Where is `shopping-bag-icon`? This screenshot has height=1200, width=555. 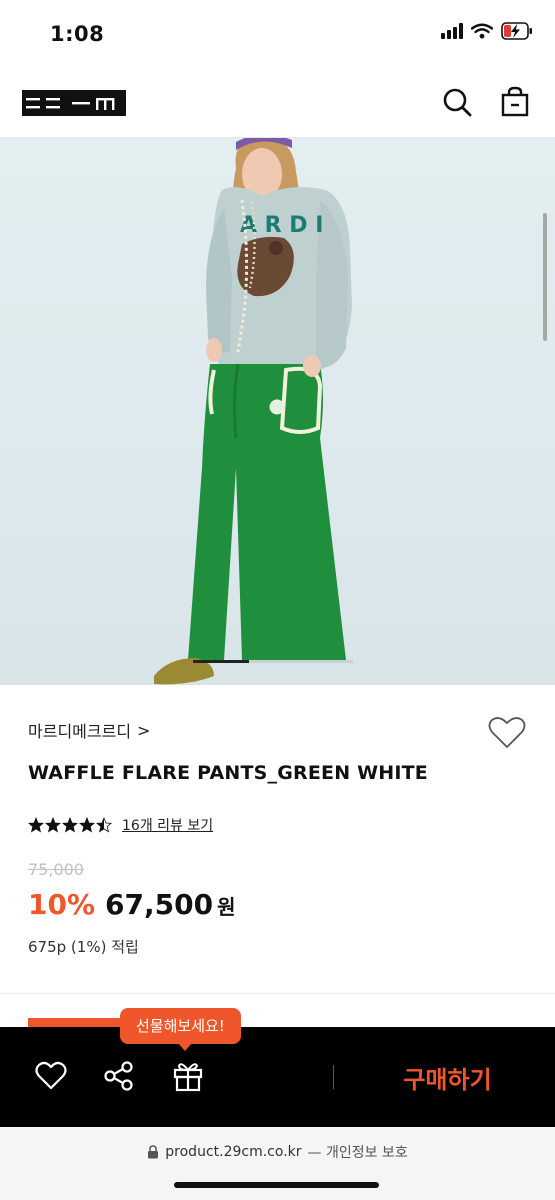
shopping-bag-icon is located at coordinates (515, 102).